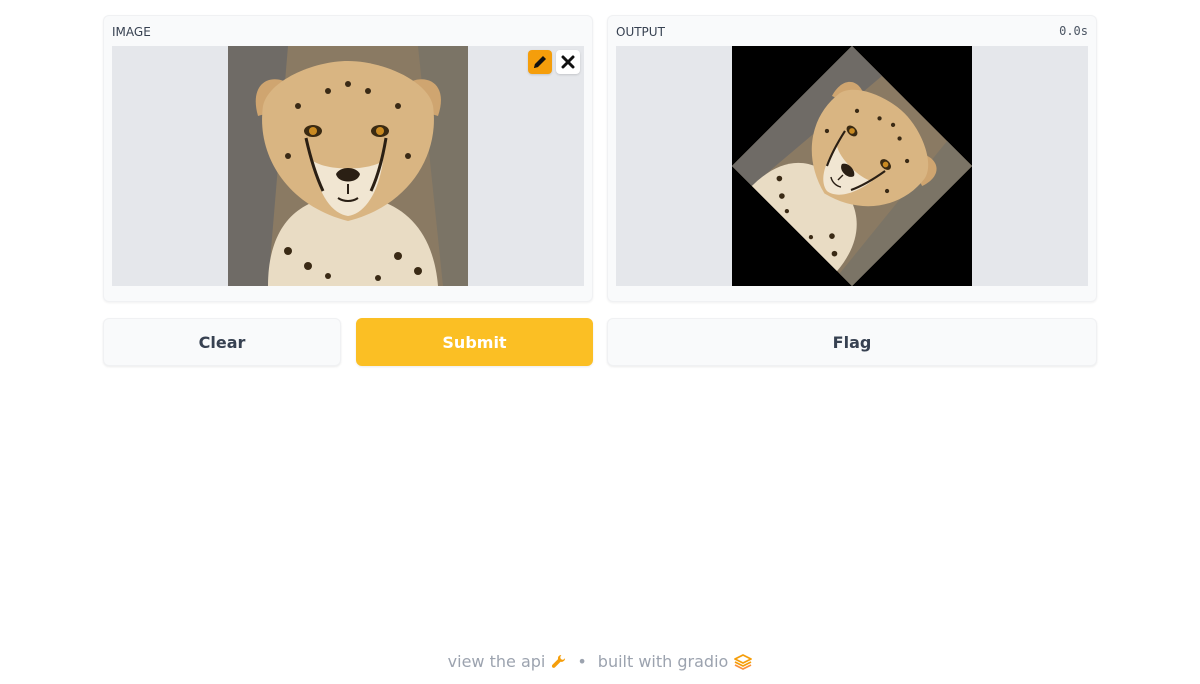 The width and height of the screenshot is (1200, 684). I want to click on gradio-logo-icon, so click(743, 661).